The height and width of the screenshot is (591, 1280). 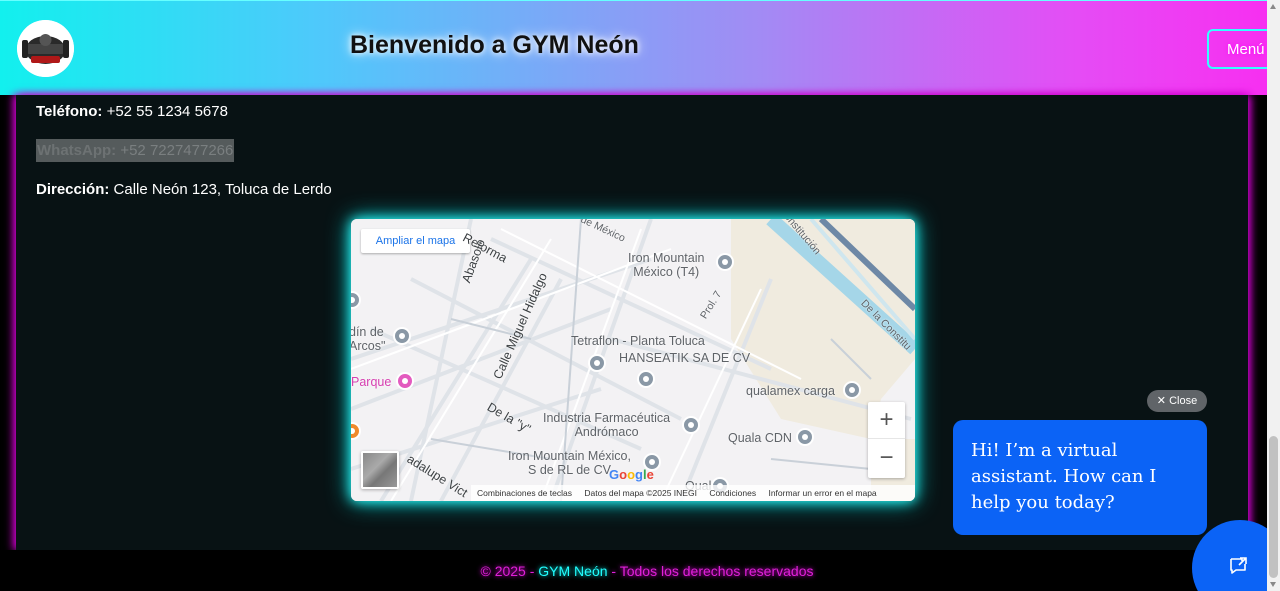 What do you see at coordinates (1238, 565) in the screenshot?
I see `chat-bubble-icon` at bounding box center [1238, 565].